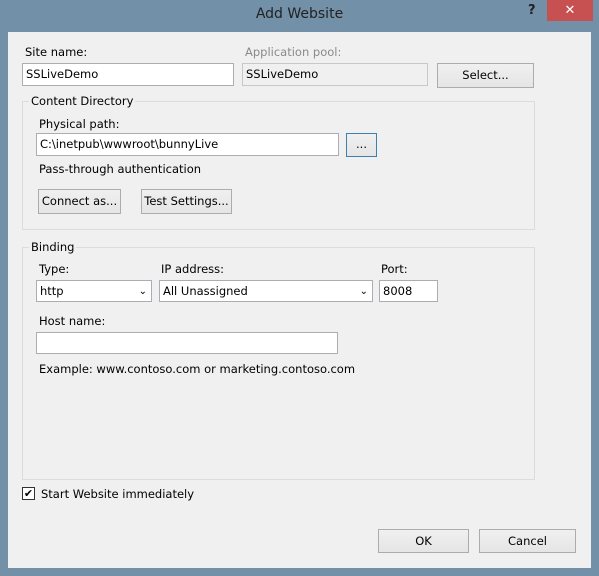 This screenshot has height=576, width=599. What do you see at coordinates (394, 269) in the screenshot?
I see `port-label: Port:` at bounding box center [394, 269].